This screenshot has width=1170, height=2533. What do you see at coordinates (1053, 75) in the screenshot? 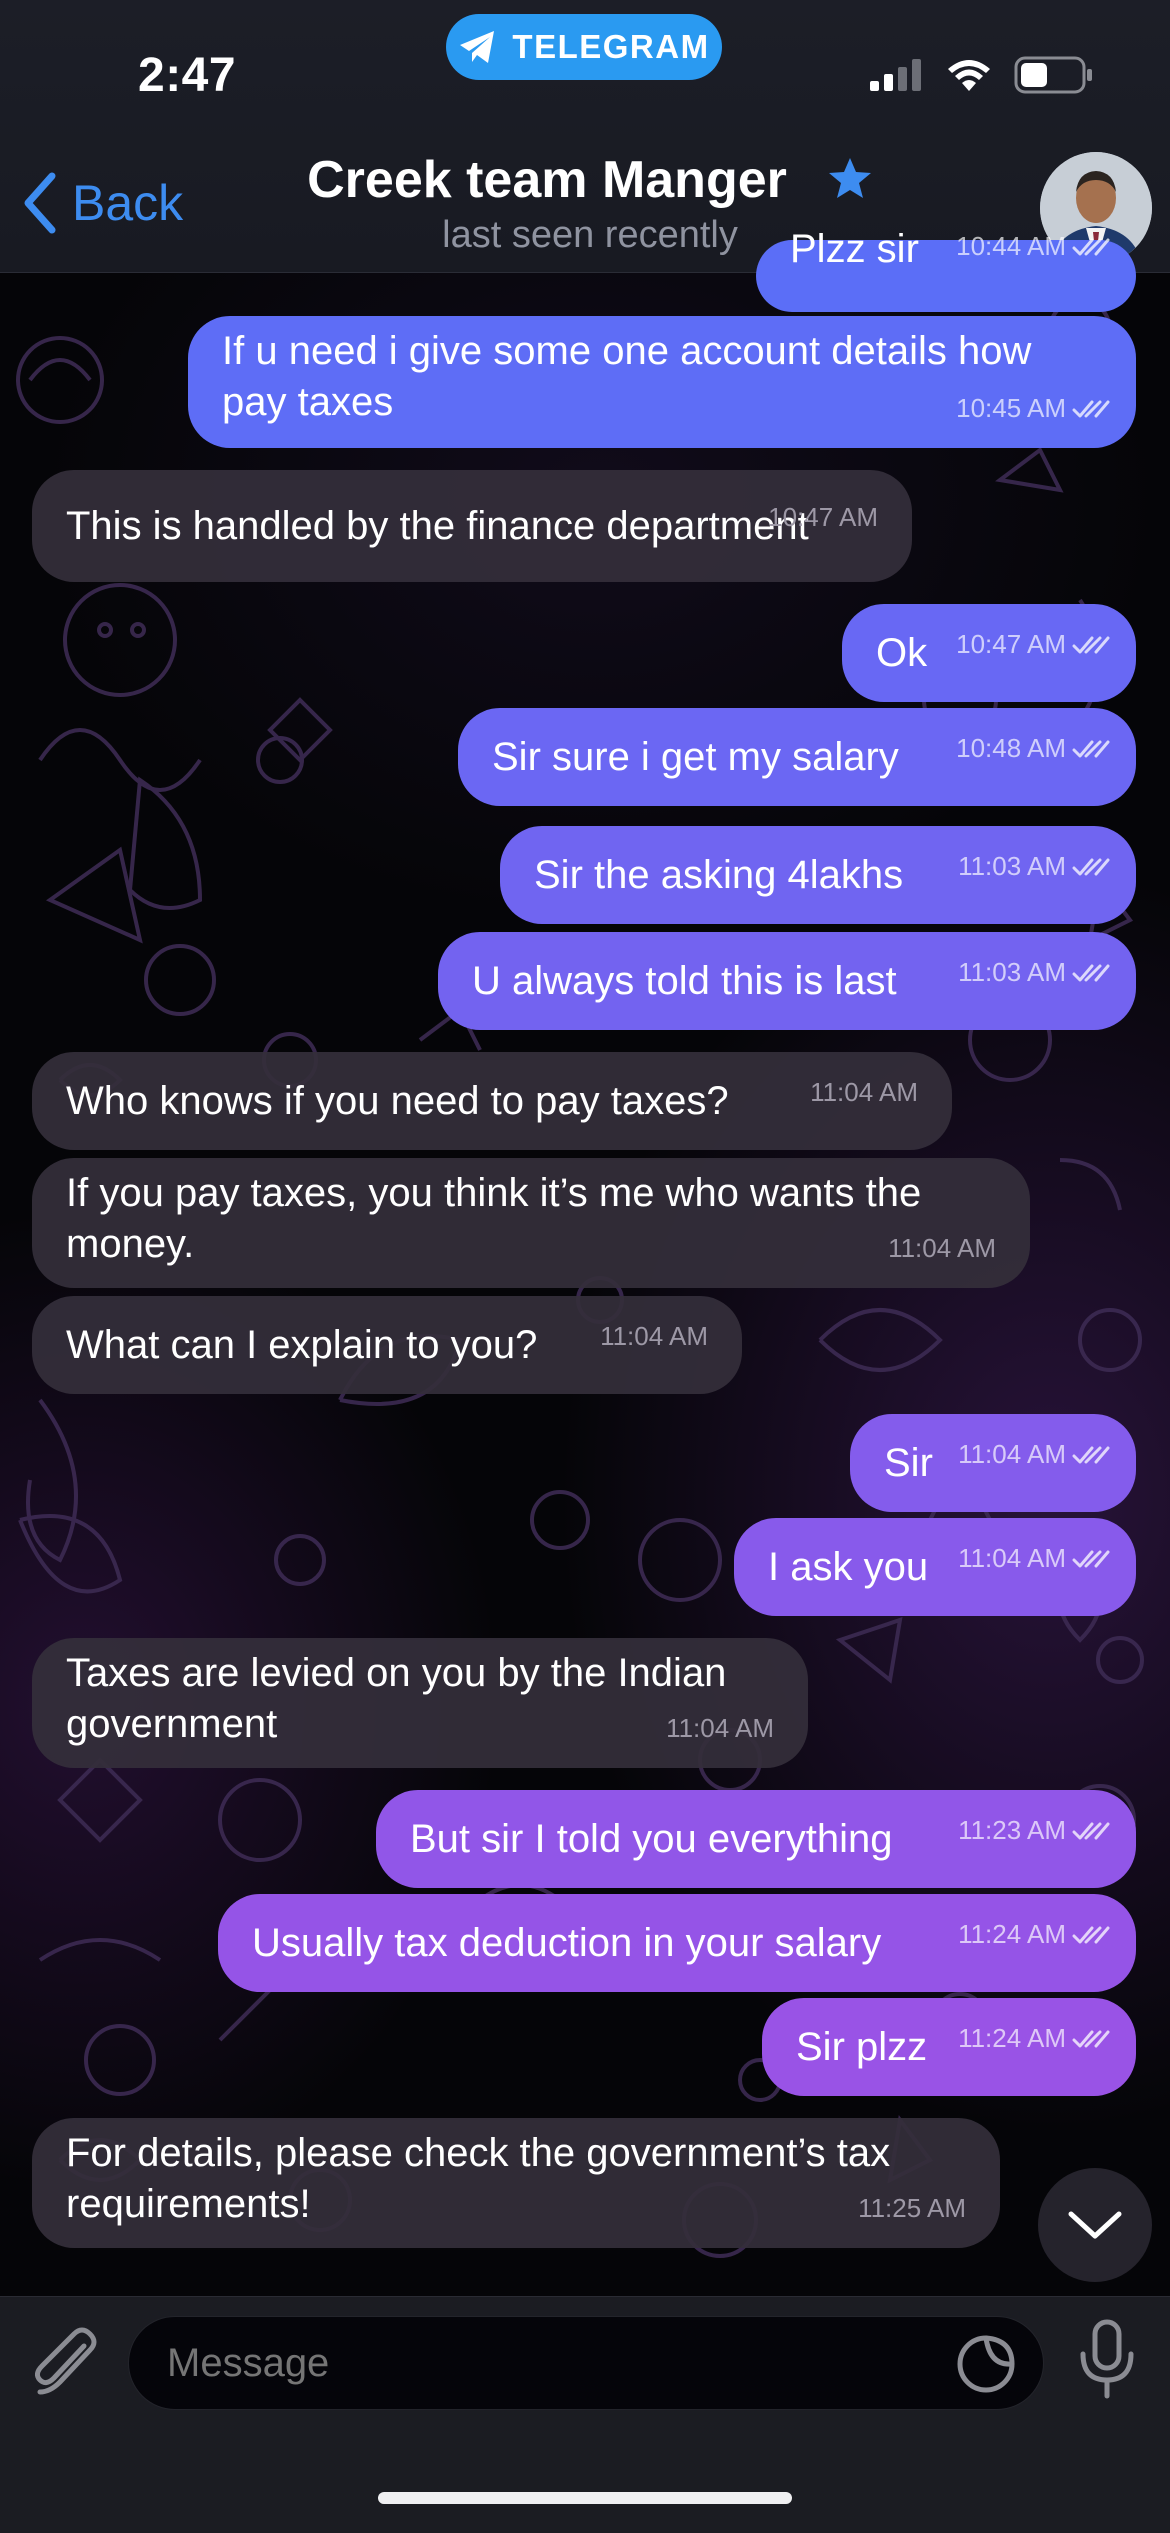
I see `battery-icon` at bounding box center [1053, 75].